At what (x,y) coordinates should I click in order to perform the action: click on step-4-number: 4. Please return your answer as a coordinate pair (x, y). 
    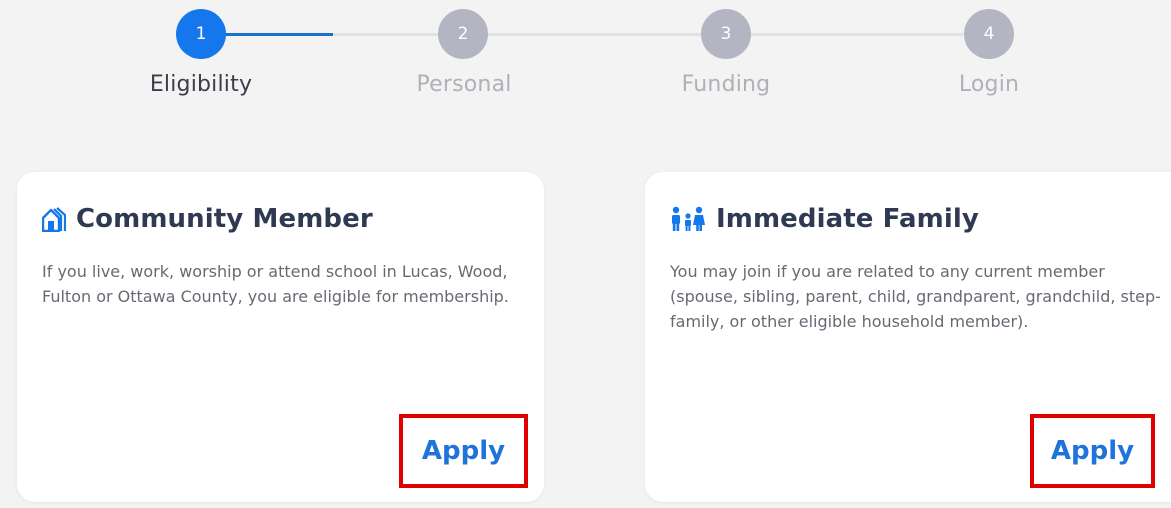
    Looking at the image, I should click on (989, 34).